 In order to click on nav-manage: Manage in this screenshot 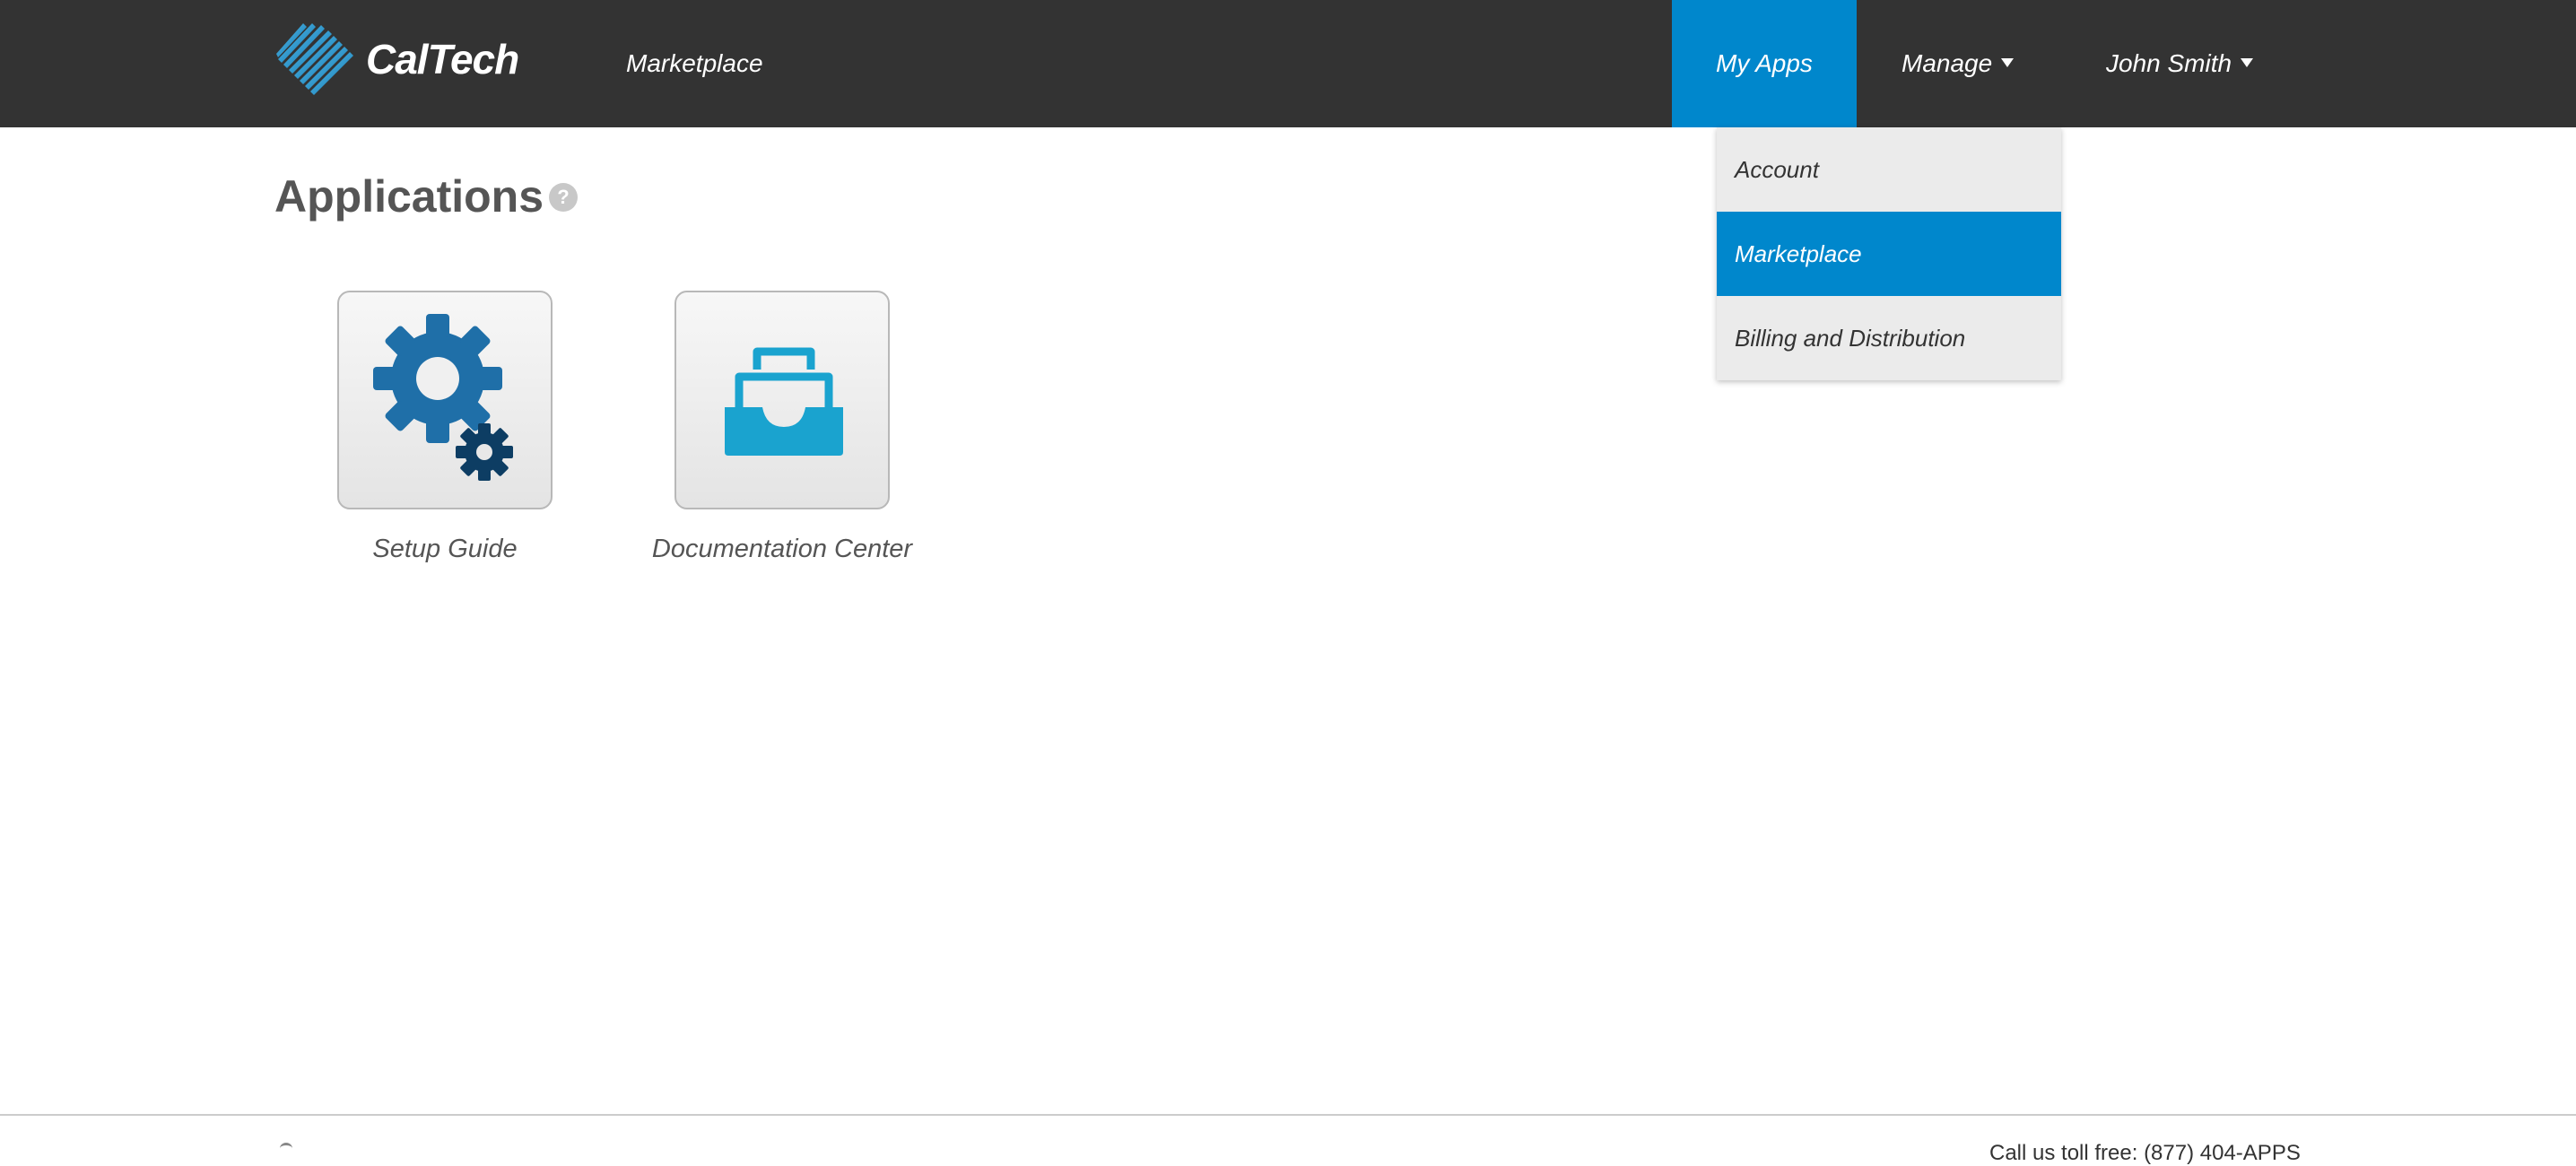, I will do `click(1958, 63)`.